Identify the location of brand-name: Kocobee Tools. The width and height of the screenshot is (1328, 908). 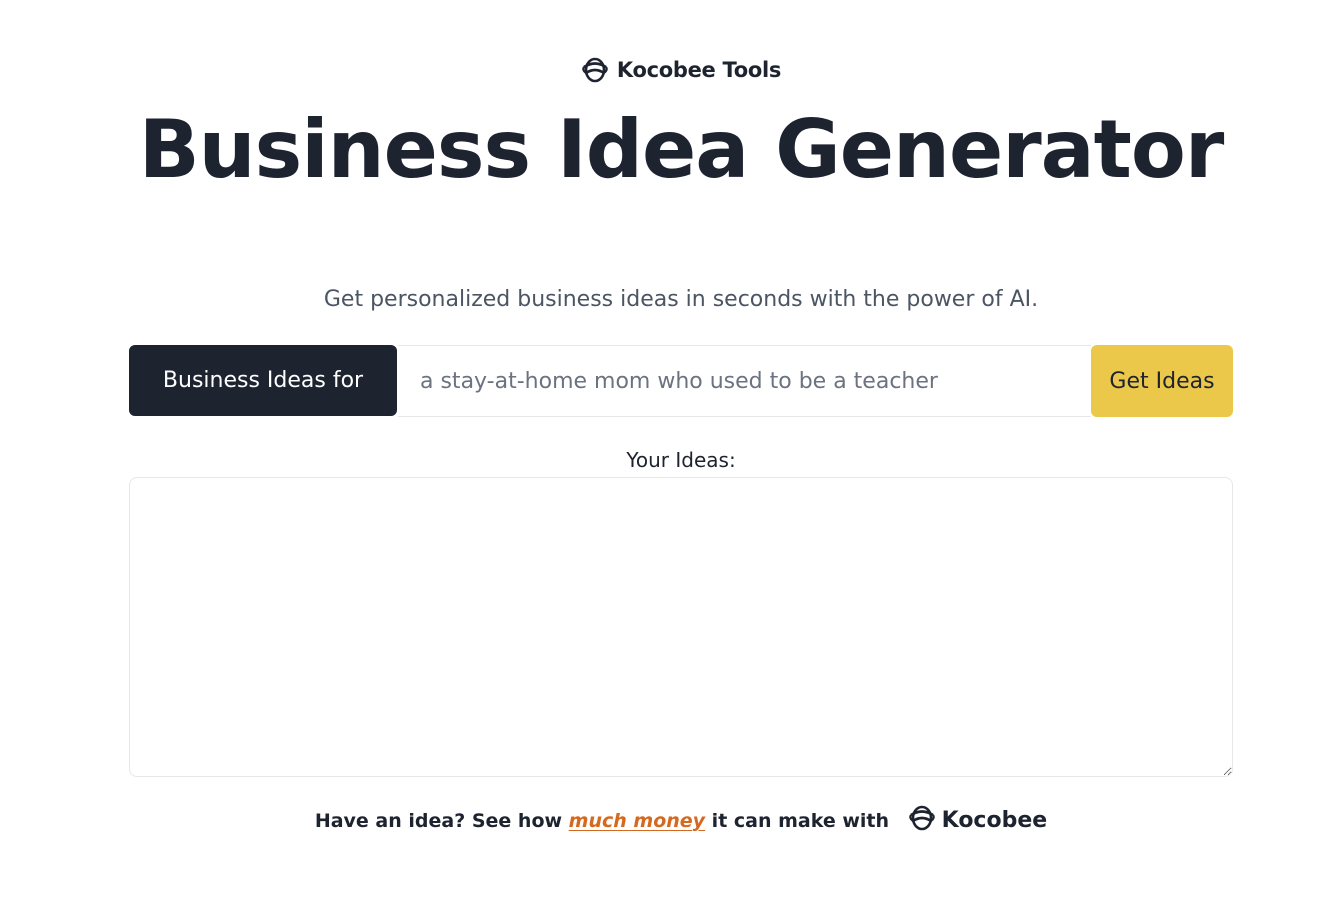
(699, 70).